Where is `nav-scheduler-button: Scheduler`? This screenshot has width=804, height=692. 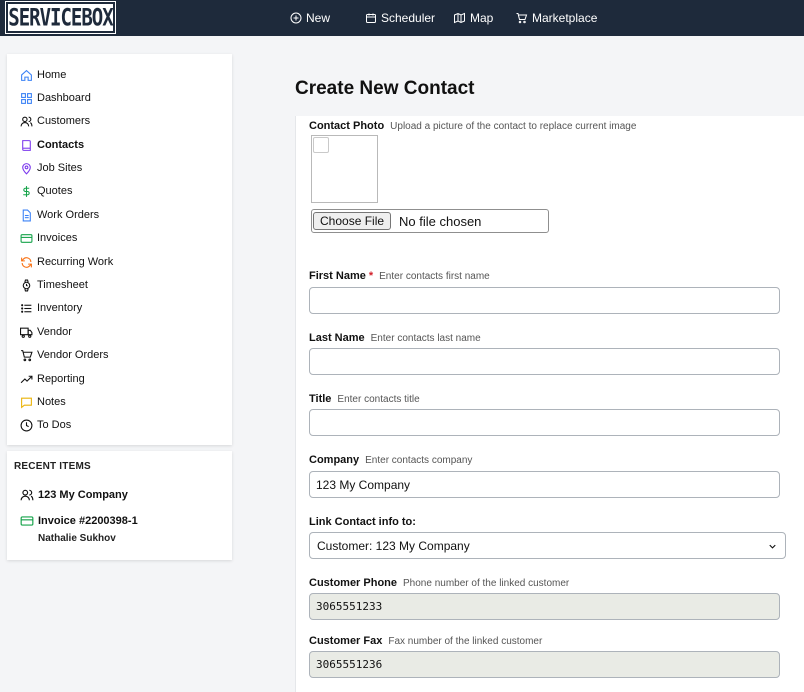 nav-scheduler-button: Scheduler is located at coordinates (400, 18).